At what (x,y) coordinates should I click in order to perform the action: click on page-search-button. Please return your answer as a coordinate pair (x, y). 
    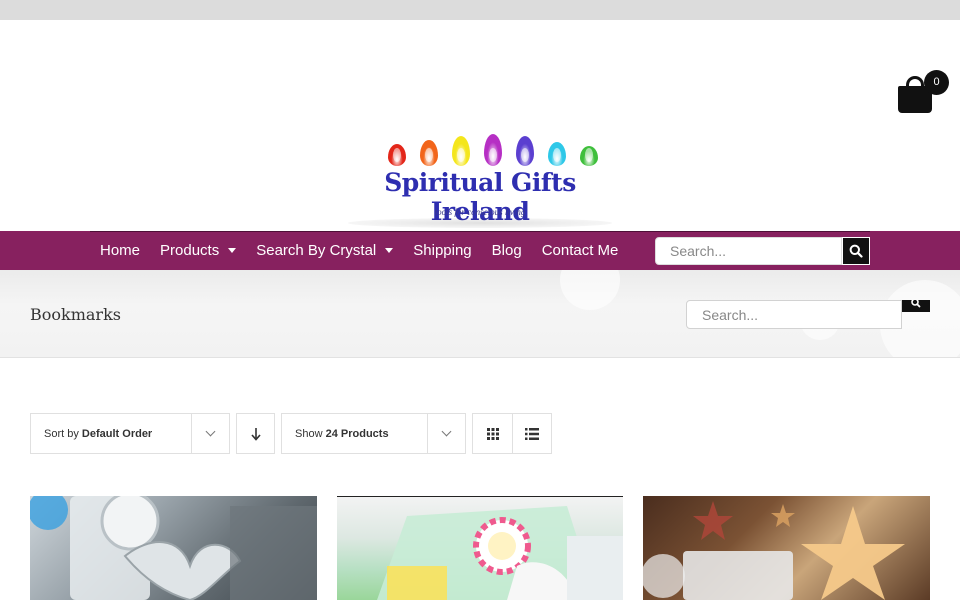
    Looking at the image, I should click on (916, 306).